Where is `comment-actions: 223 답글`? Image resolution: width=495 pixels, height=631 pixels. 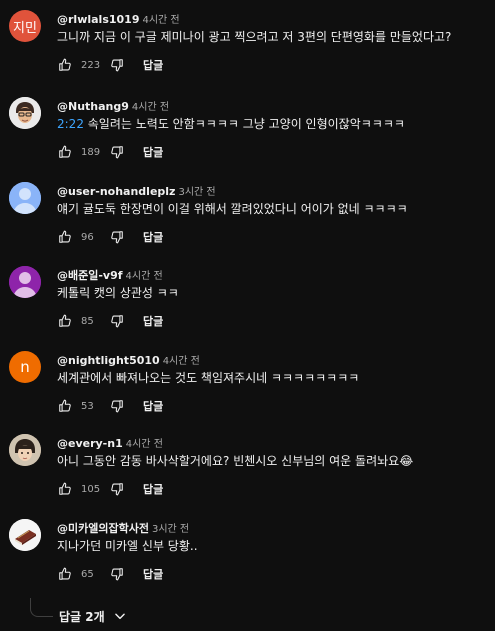 comment-actions: 223 답글 is located at coordinates (110, 65).